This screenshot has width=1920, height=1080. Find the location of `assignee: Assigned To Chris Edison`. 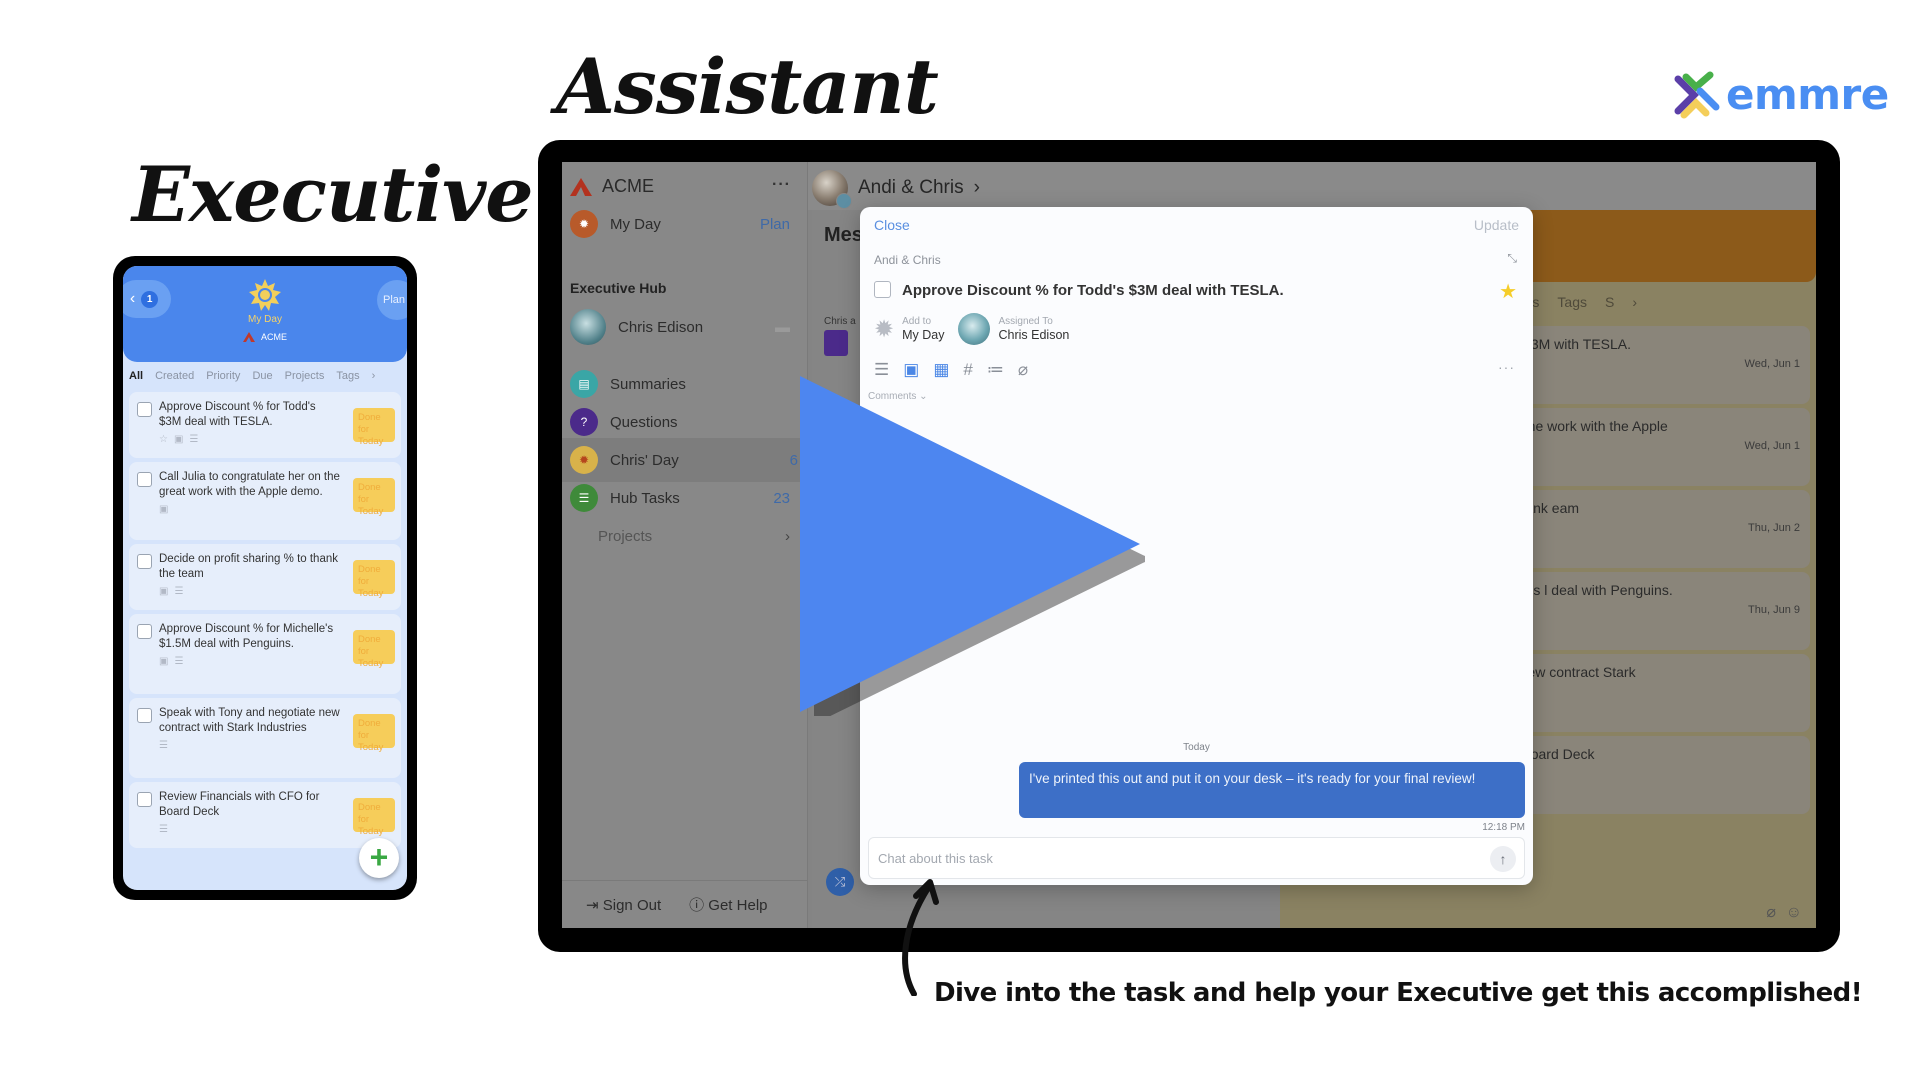

assignee: Assigned To Chris Edison is located at coordinates (1033, 329).